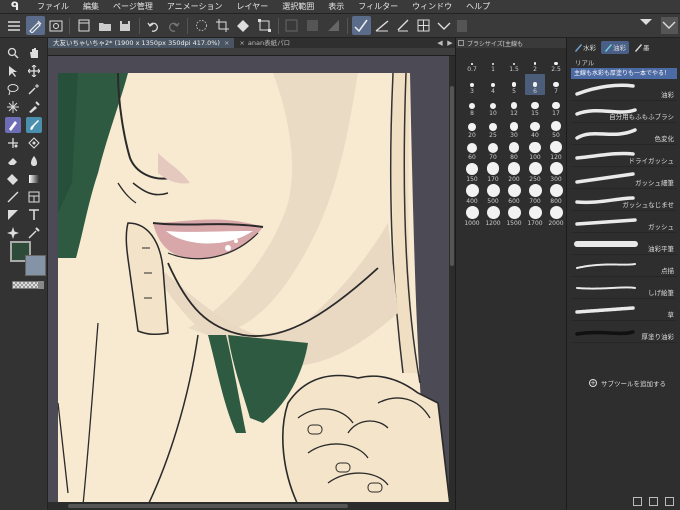 Image resolution: width=680 pixels, height=510 pixels. What do you see at coordinates (34, 215) in the screenshot?
I see `text-icon` at bounding box center [34, 215].